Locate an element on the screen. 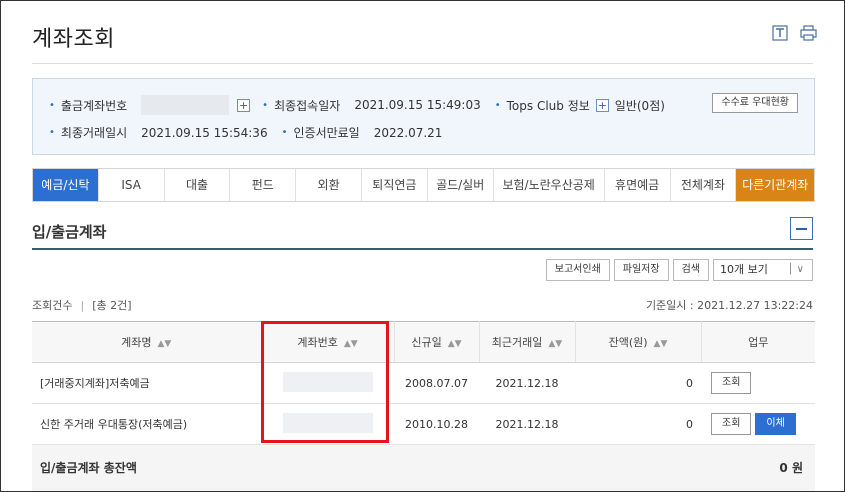 This screenshot has width=845, height=492. section-divider is located at coordinates (422, 249).